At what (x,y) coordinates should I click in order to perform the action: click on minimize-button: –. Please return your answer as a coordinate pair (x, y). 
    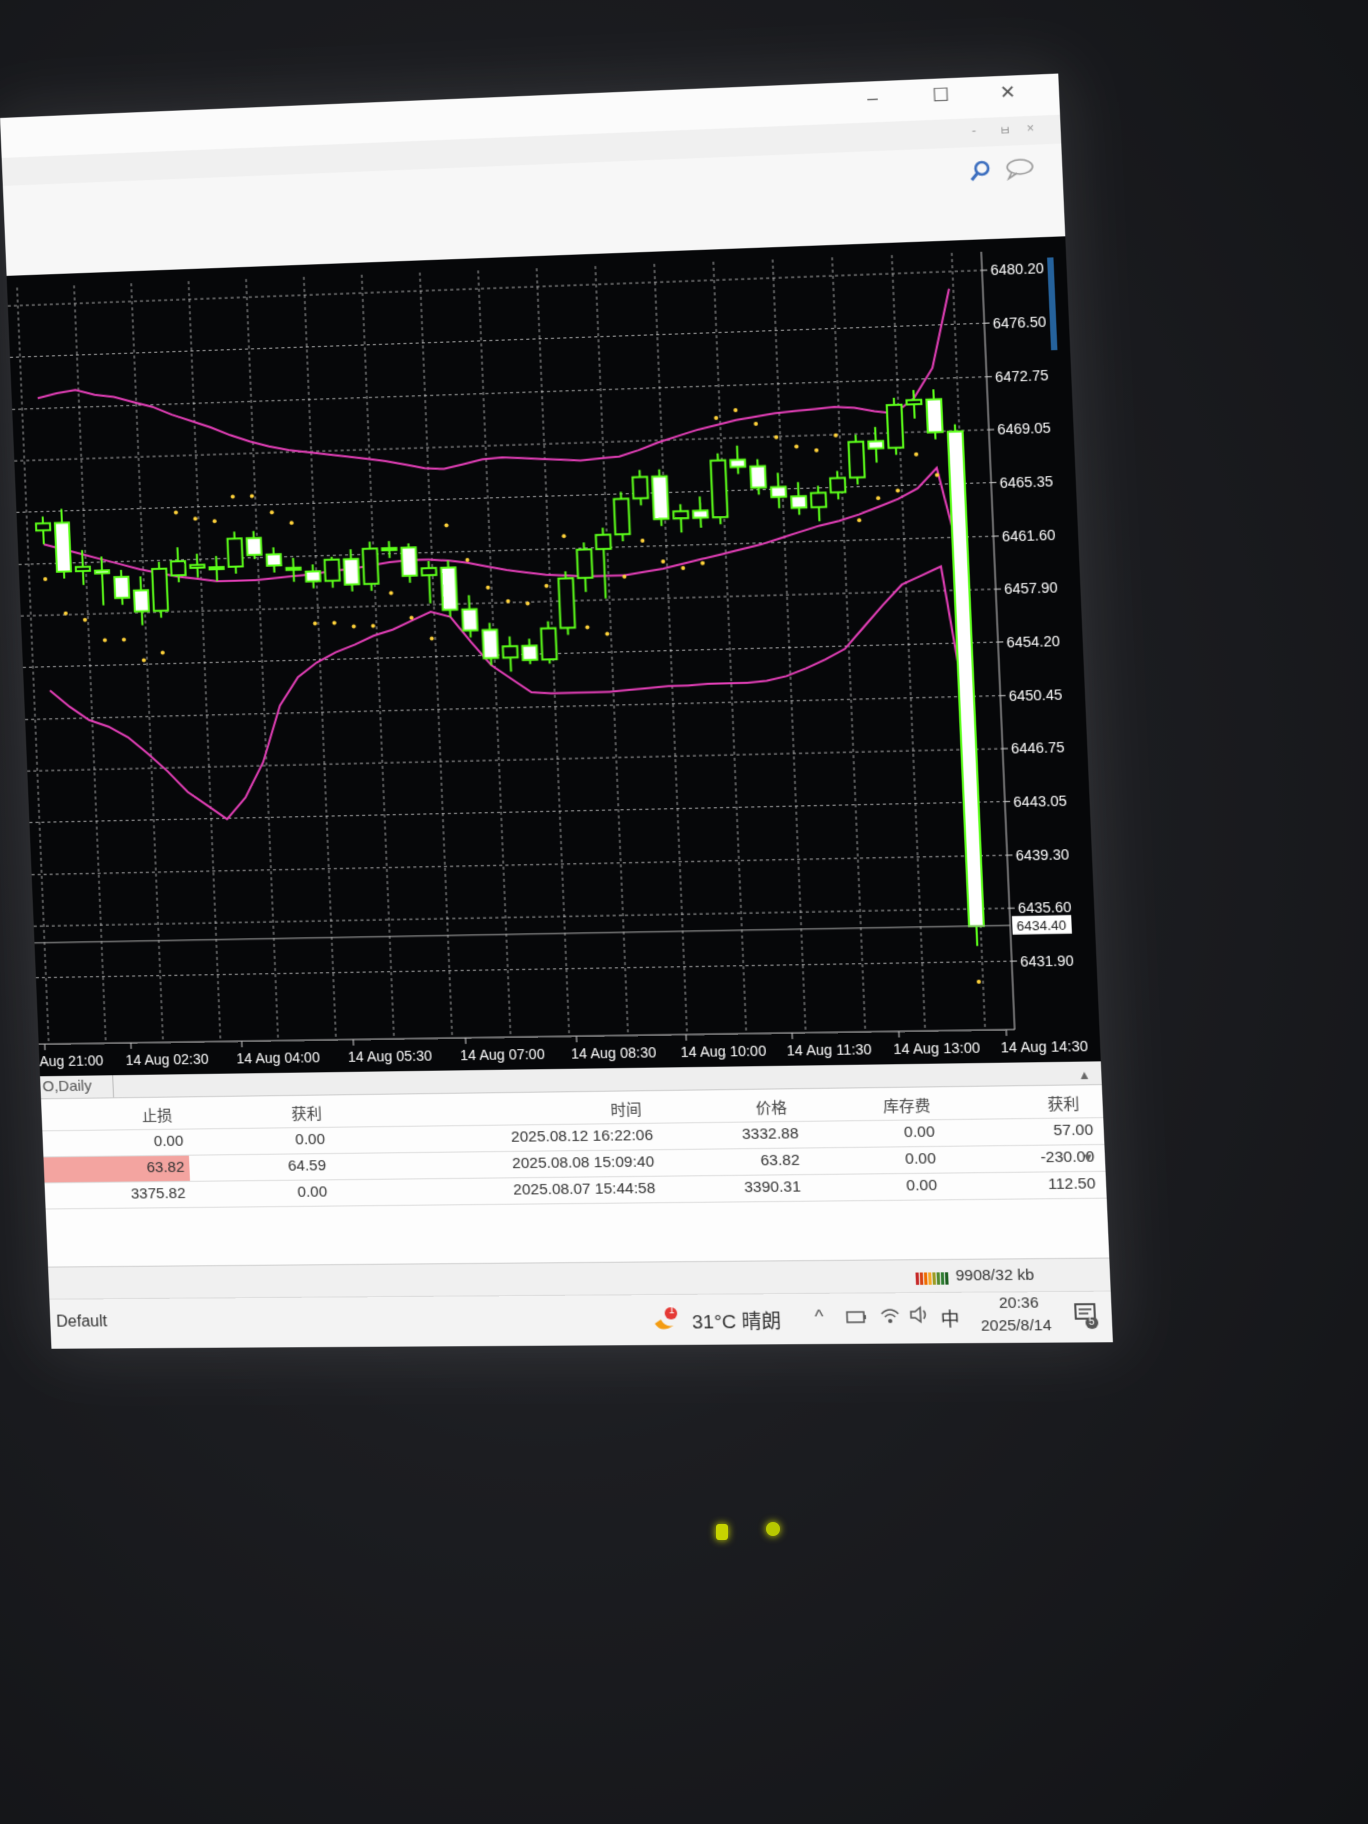
    Looking at the image, I should click on (872, 98).